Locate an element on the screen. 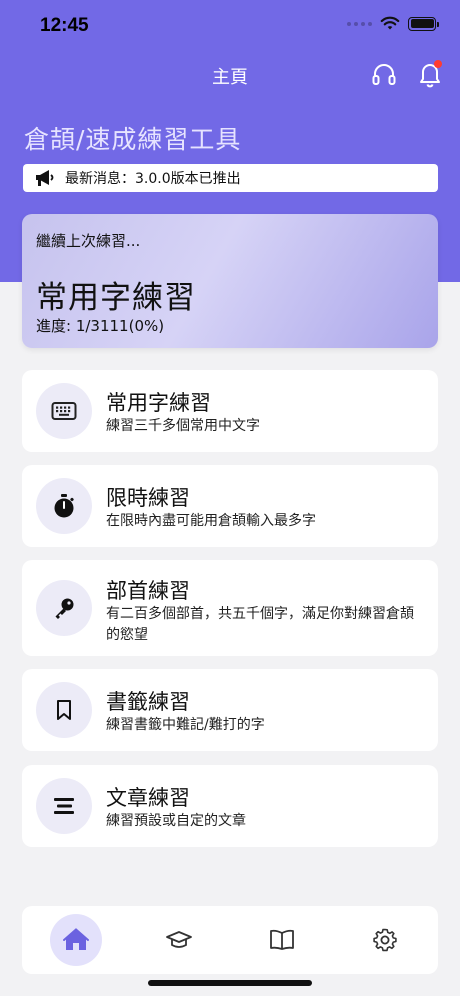  status-bar: 12:45 is located at coordinates (230, 25).